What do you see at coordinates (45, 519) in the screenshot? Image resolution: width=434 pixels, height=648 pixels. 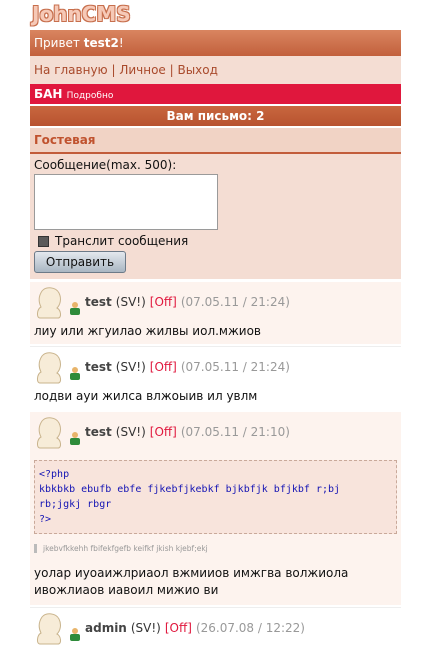 I see `code-line: ?>` at bounding box center [45, 519].